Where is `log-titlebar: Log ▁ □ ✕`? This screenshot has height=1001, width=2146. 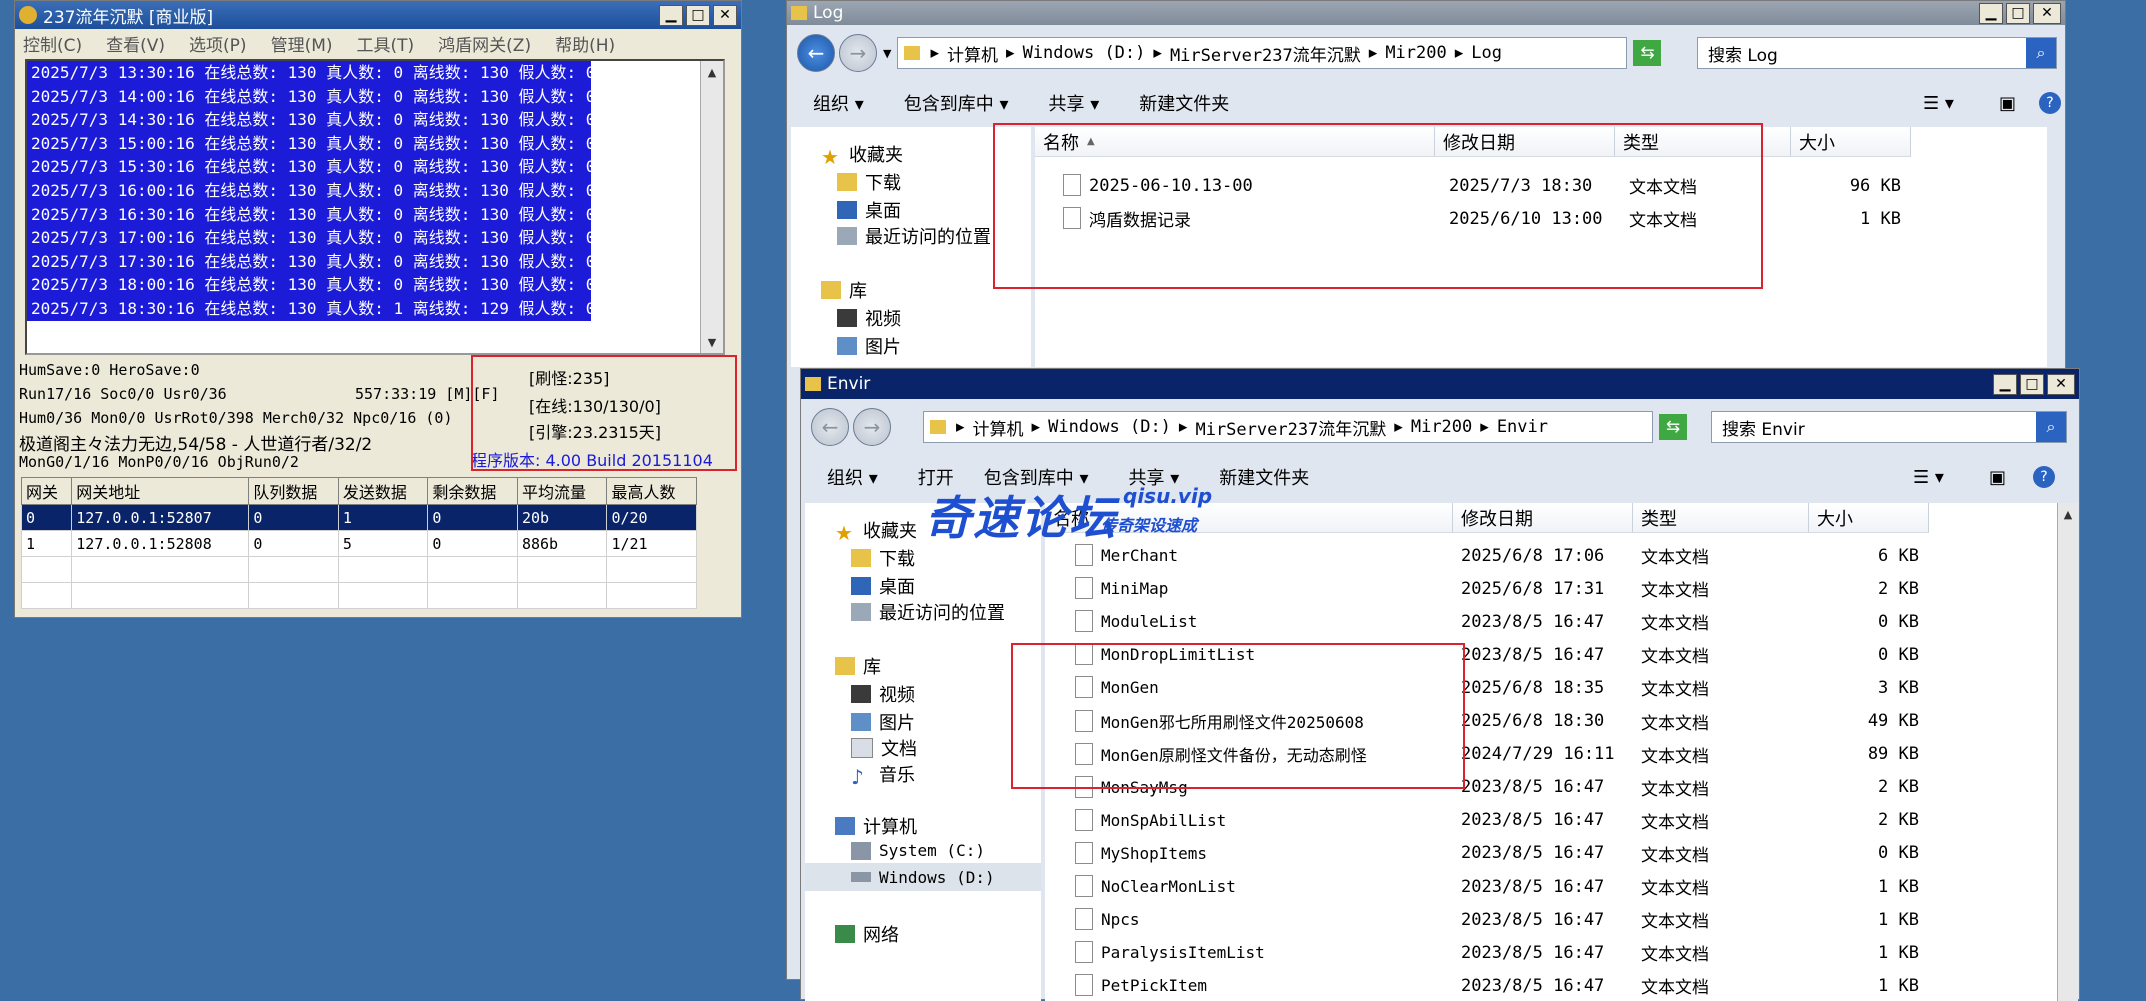 log-titlebar: Log ▁ □ ✕ is located at coordinates (1426, 13).